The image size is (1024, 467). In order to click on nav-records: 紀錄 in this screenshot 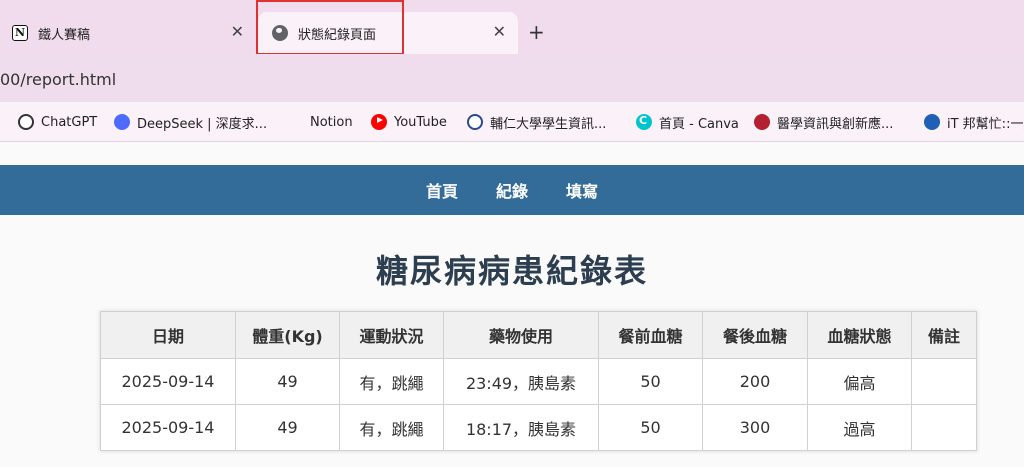, I will do `click(512, 190)`.